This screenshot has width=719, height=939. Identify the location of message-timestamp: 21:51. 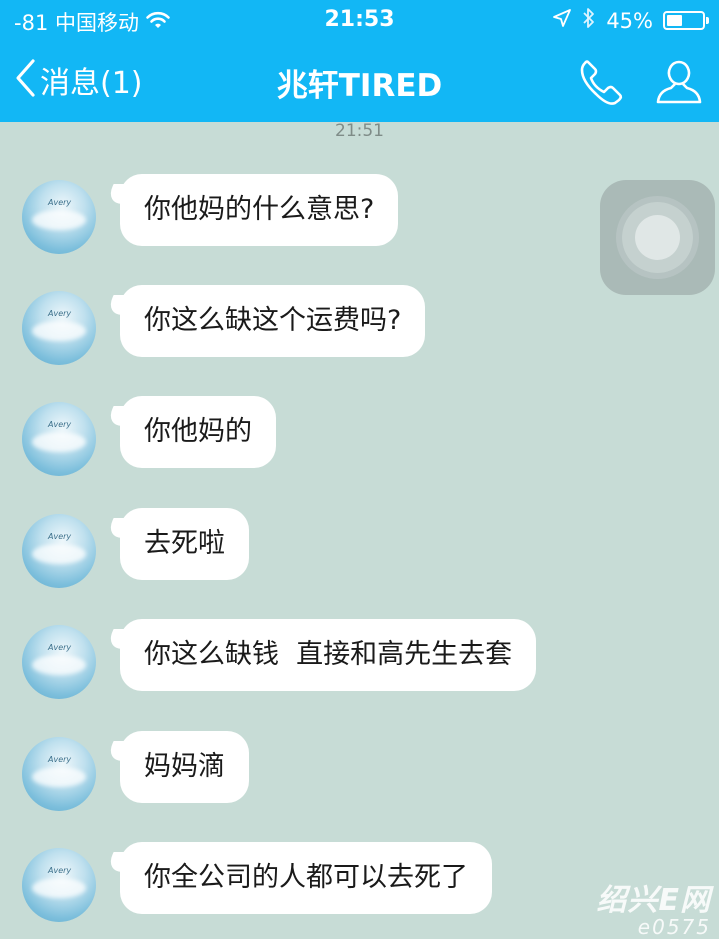
(359, 131).